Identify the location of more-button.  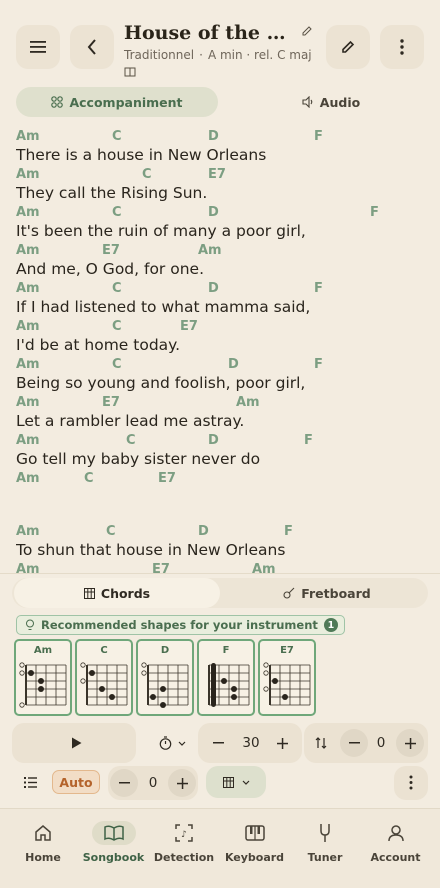
(402, 47).